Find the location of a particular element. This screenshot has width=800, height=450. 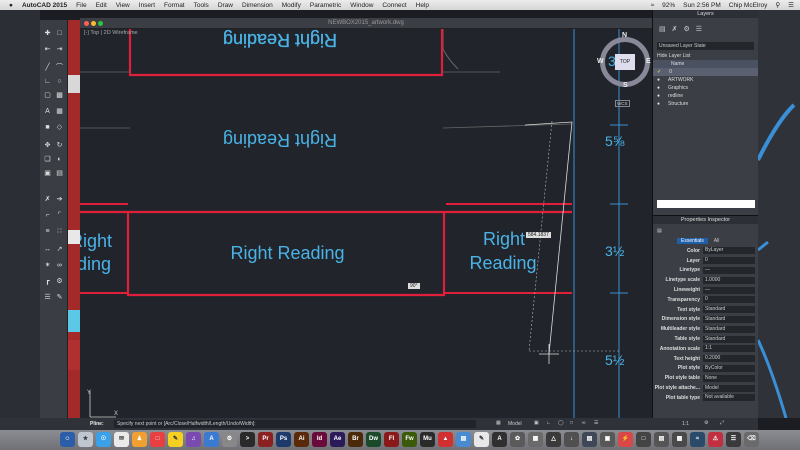

polyline-tool-icon: ∟ is located at coordinates (47, 82).